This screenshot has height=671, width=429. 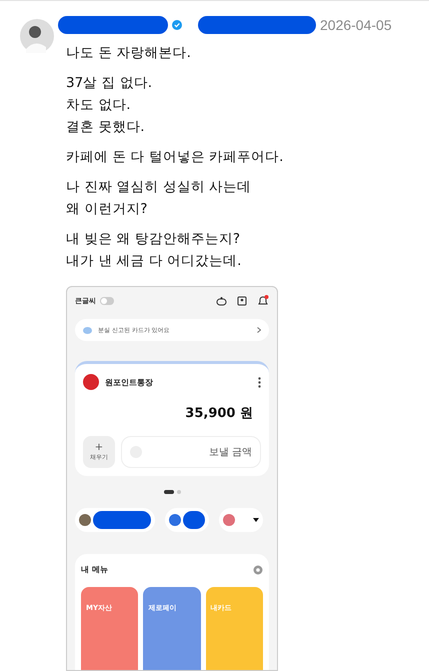 What do you see at coordinates (107, 210) in the screenshot?
I see `post-text: 왜 이런거지?` at bounding box center [107, 210].